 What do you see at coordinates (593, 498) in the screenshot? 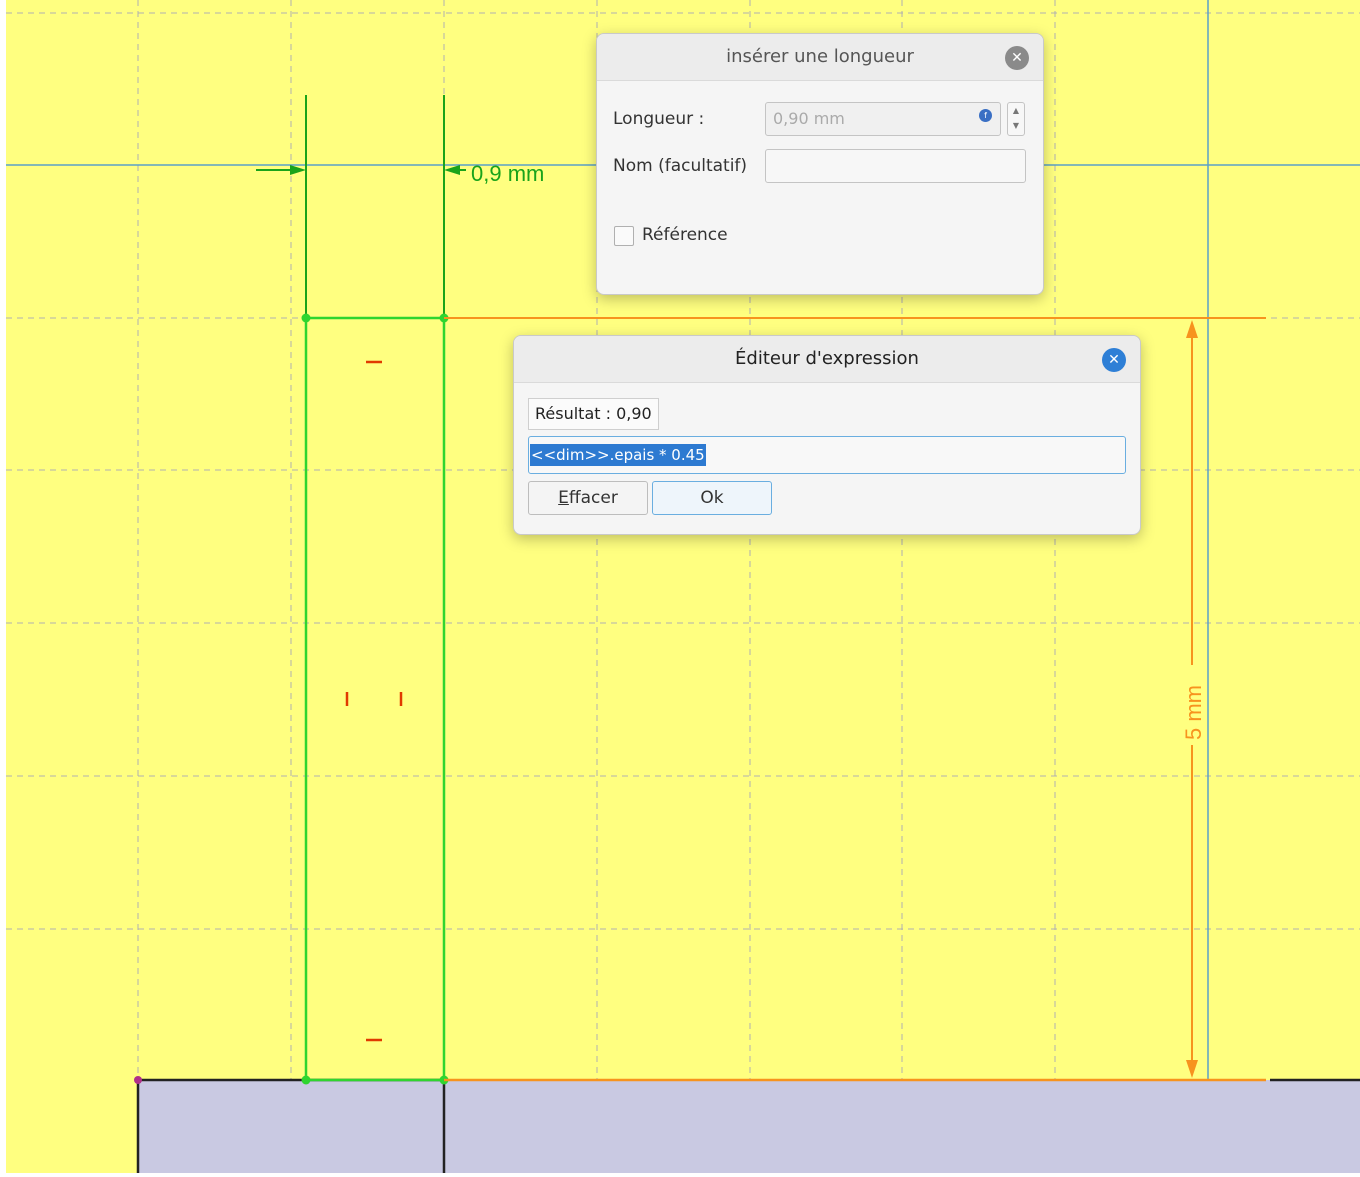
I see `clear-button-label: ffacer` at bounding box center [593, 498].